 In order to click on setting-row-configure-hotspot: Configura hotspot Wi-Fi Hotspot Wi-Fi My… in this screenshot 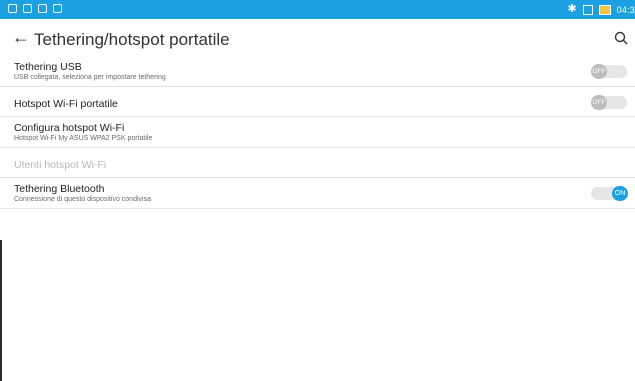, I will do `click(317, 132)`.